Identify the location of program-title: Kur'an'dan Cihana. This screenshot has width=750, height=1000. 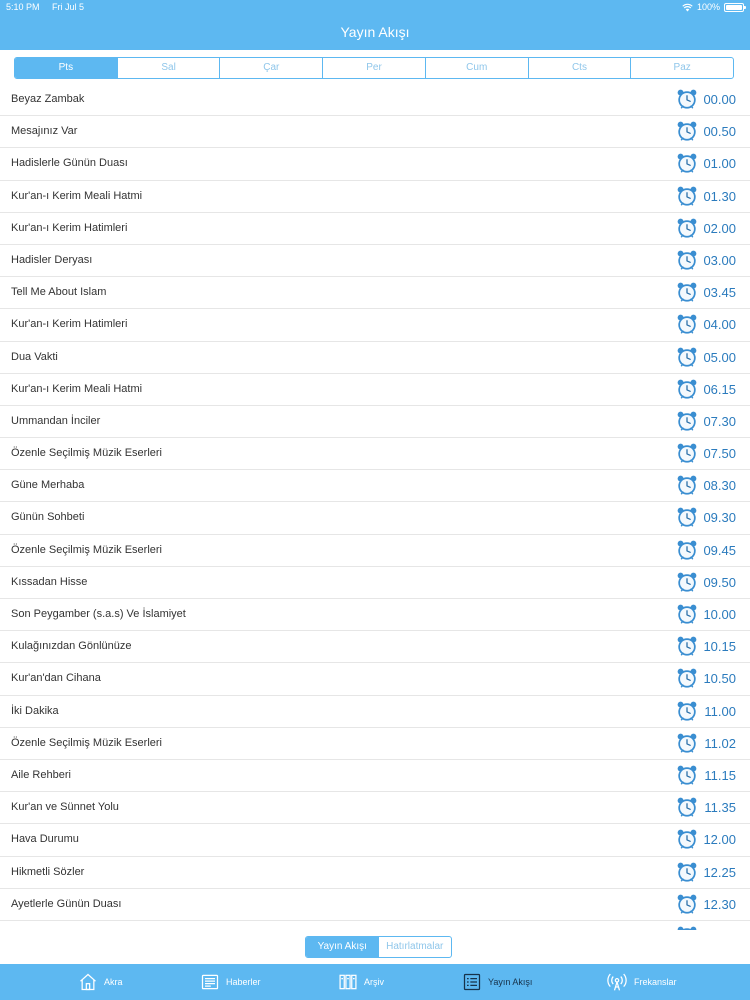
(56, 678).